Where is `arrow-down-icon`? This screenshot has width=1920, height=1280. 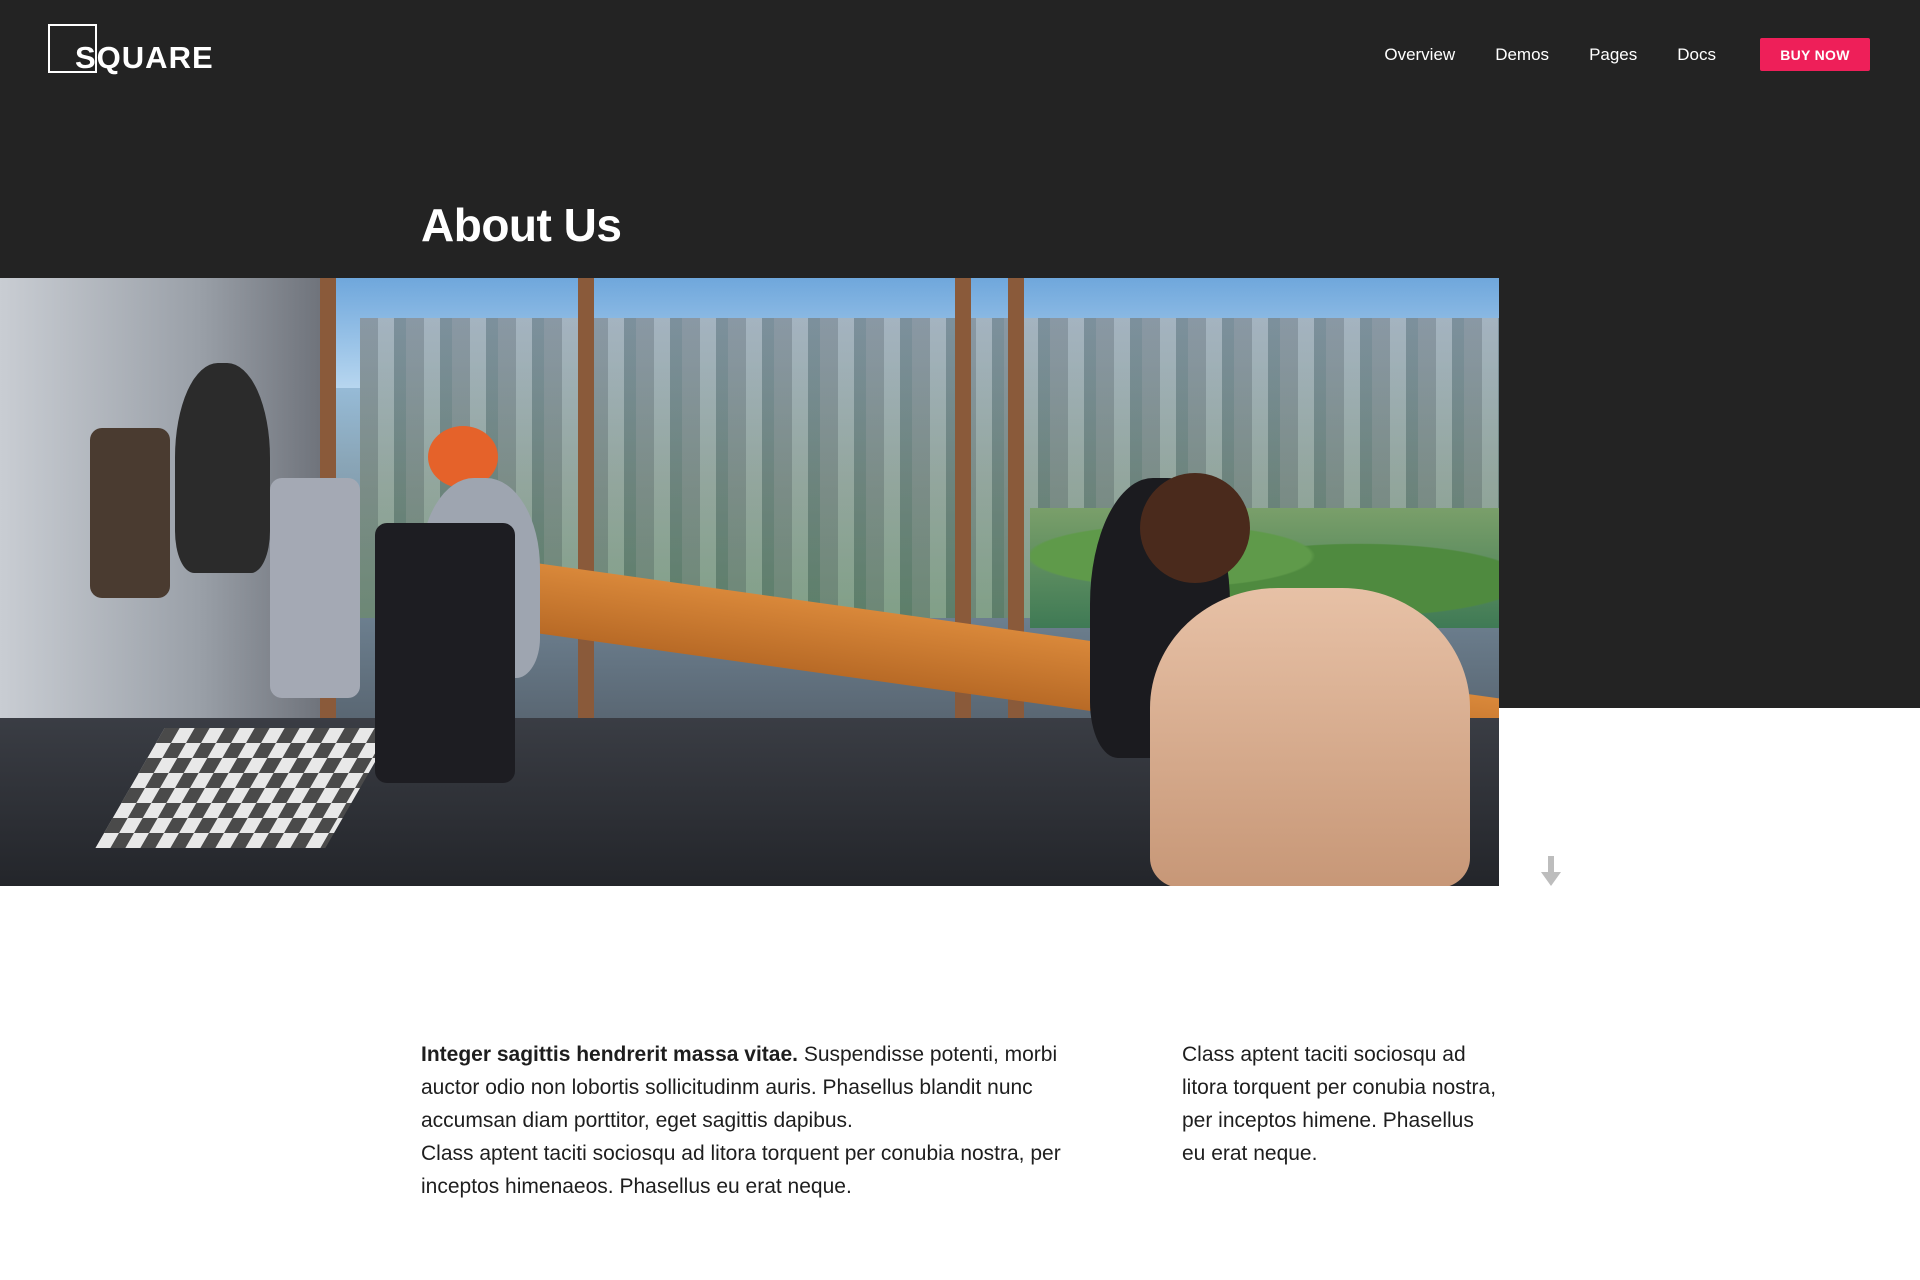 arrow-down-icon is located at coordinates (1551, 872).